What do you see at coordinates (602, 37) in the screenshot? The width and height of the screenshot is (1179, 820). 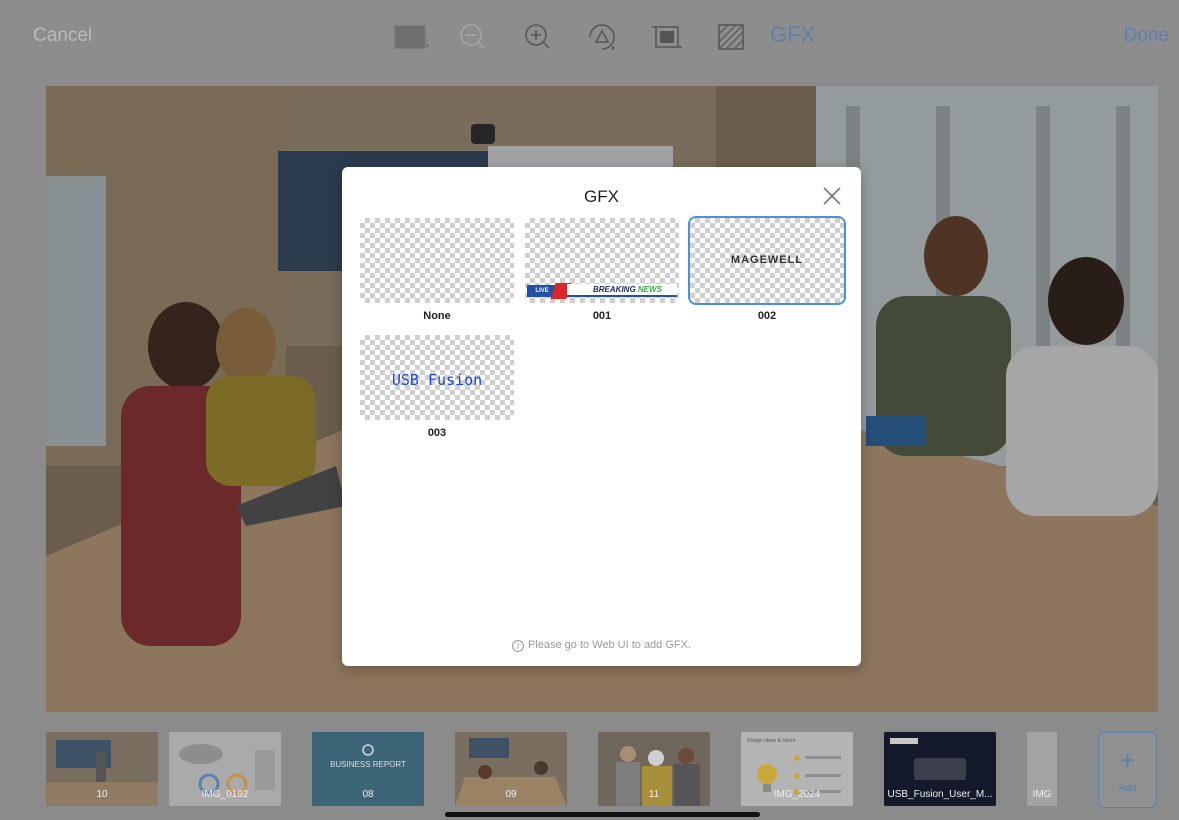 I see `rotate-icon` at bounding box center [602, 37].